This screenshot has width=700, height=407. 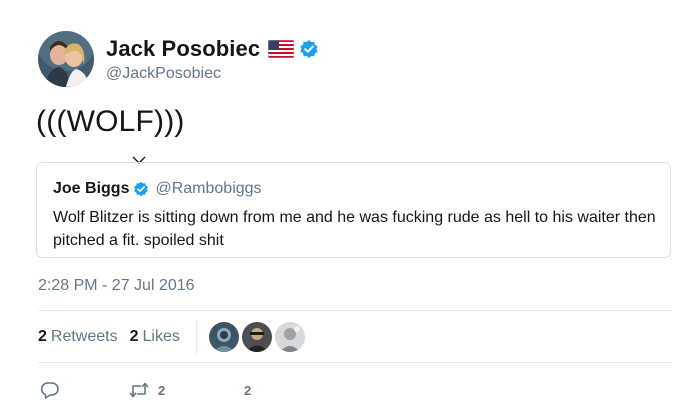 I want to click on retweets-stat: 2 Retweets, so click(x=78, y=337).